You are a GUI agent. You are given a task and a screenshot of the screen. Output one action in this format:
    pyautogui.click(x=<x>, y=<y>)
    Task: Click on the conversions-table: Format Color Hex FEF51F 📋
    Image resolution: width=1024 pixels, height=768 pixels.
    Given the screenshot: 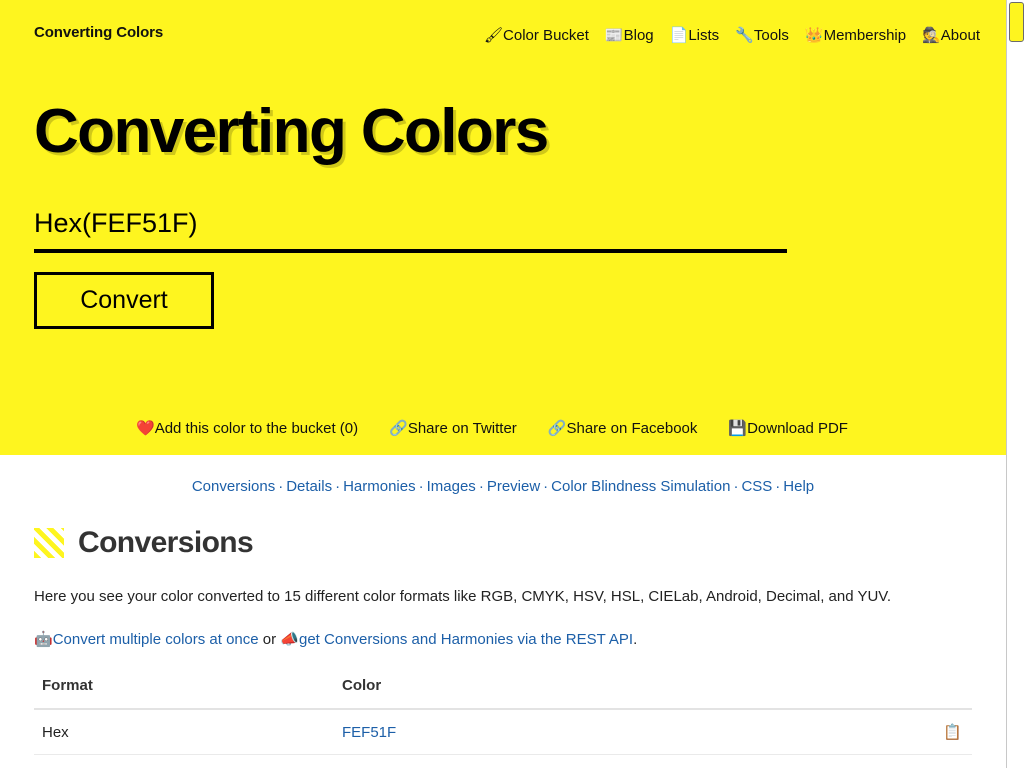 What is the action you would take?
    pyautogui.click(x=503, y=716)
    